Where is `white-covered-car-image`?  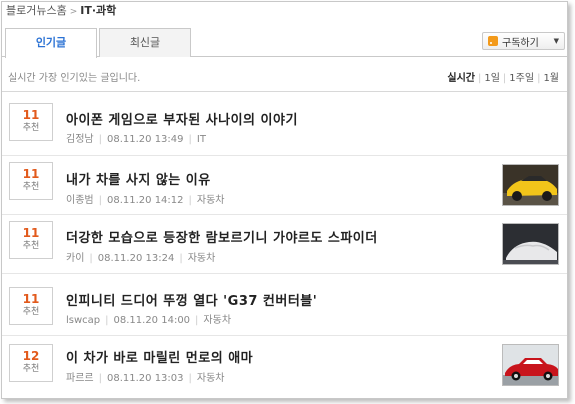 white-covered-car-image is located at coordinates (530, 244).